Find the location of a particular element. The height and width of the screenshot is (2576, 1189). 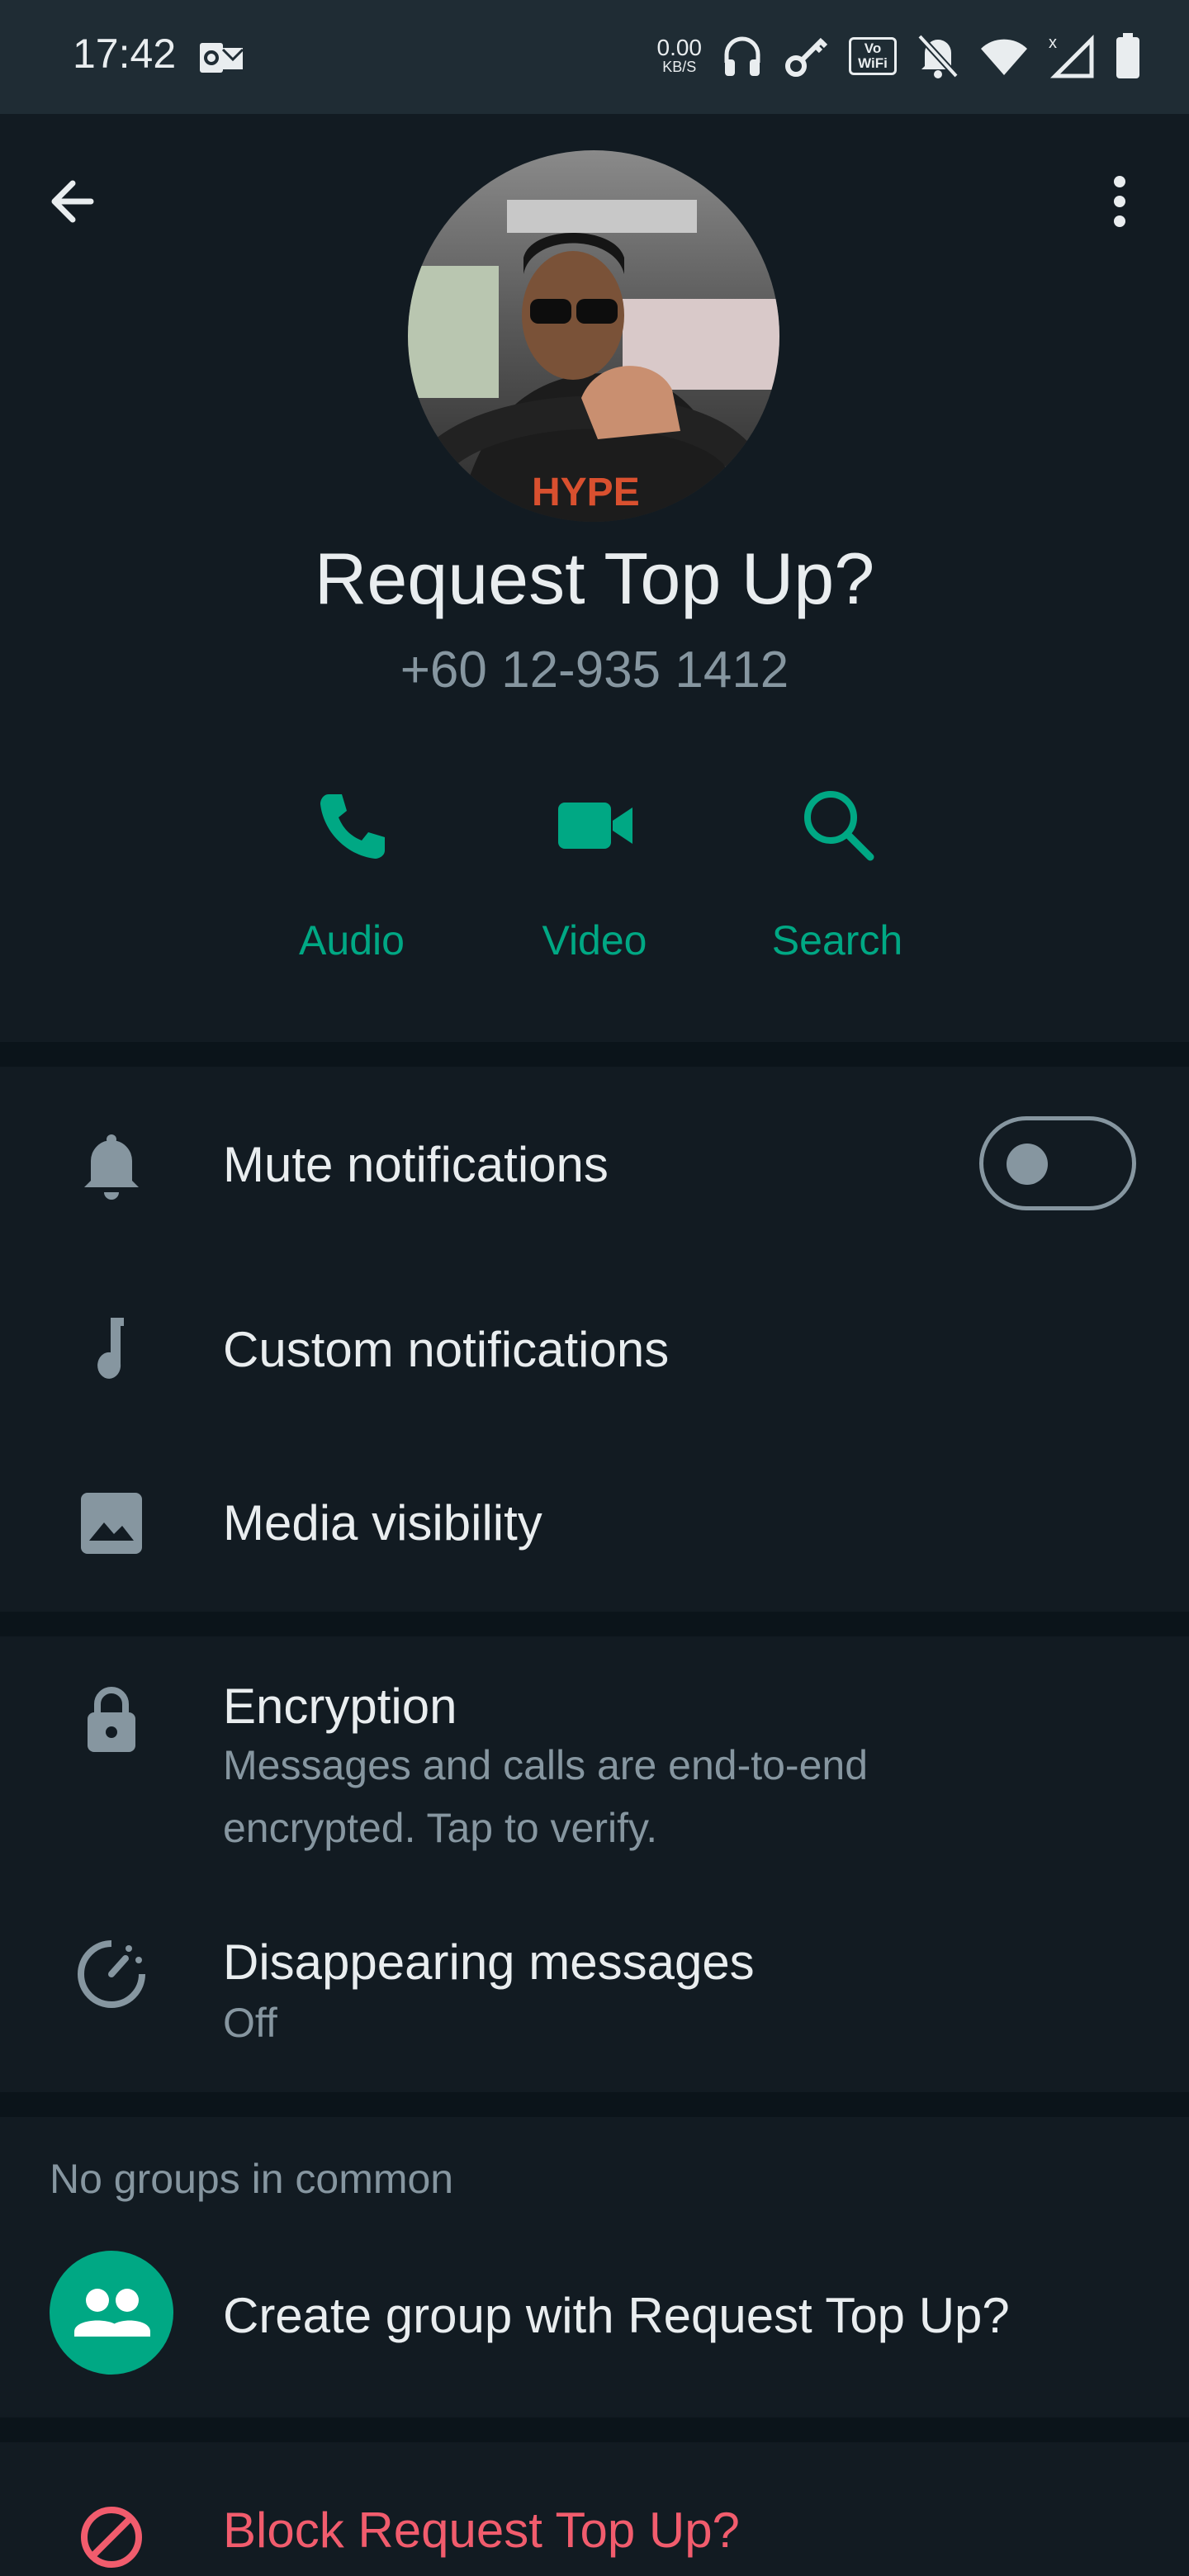

image-icon is located at coordinates (111, 1523).